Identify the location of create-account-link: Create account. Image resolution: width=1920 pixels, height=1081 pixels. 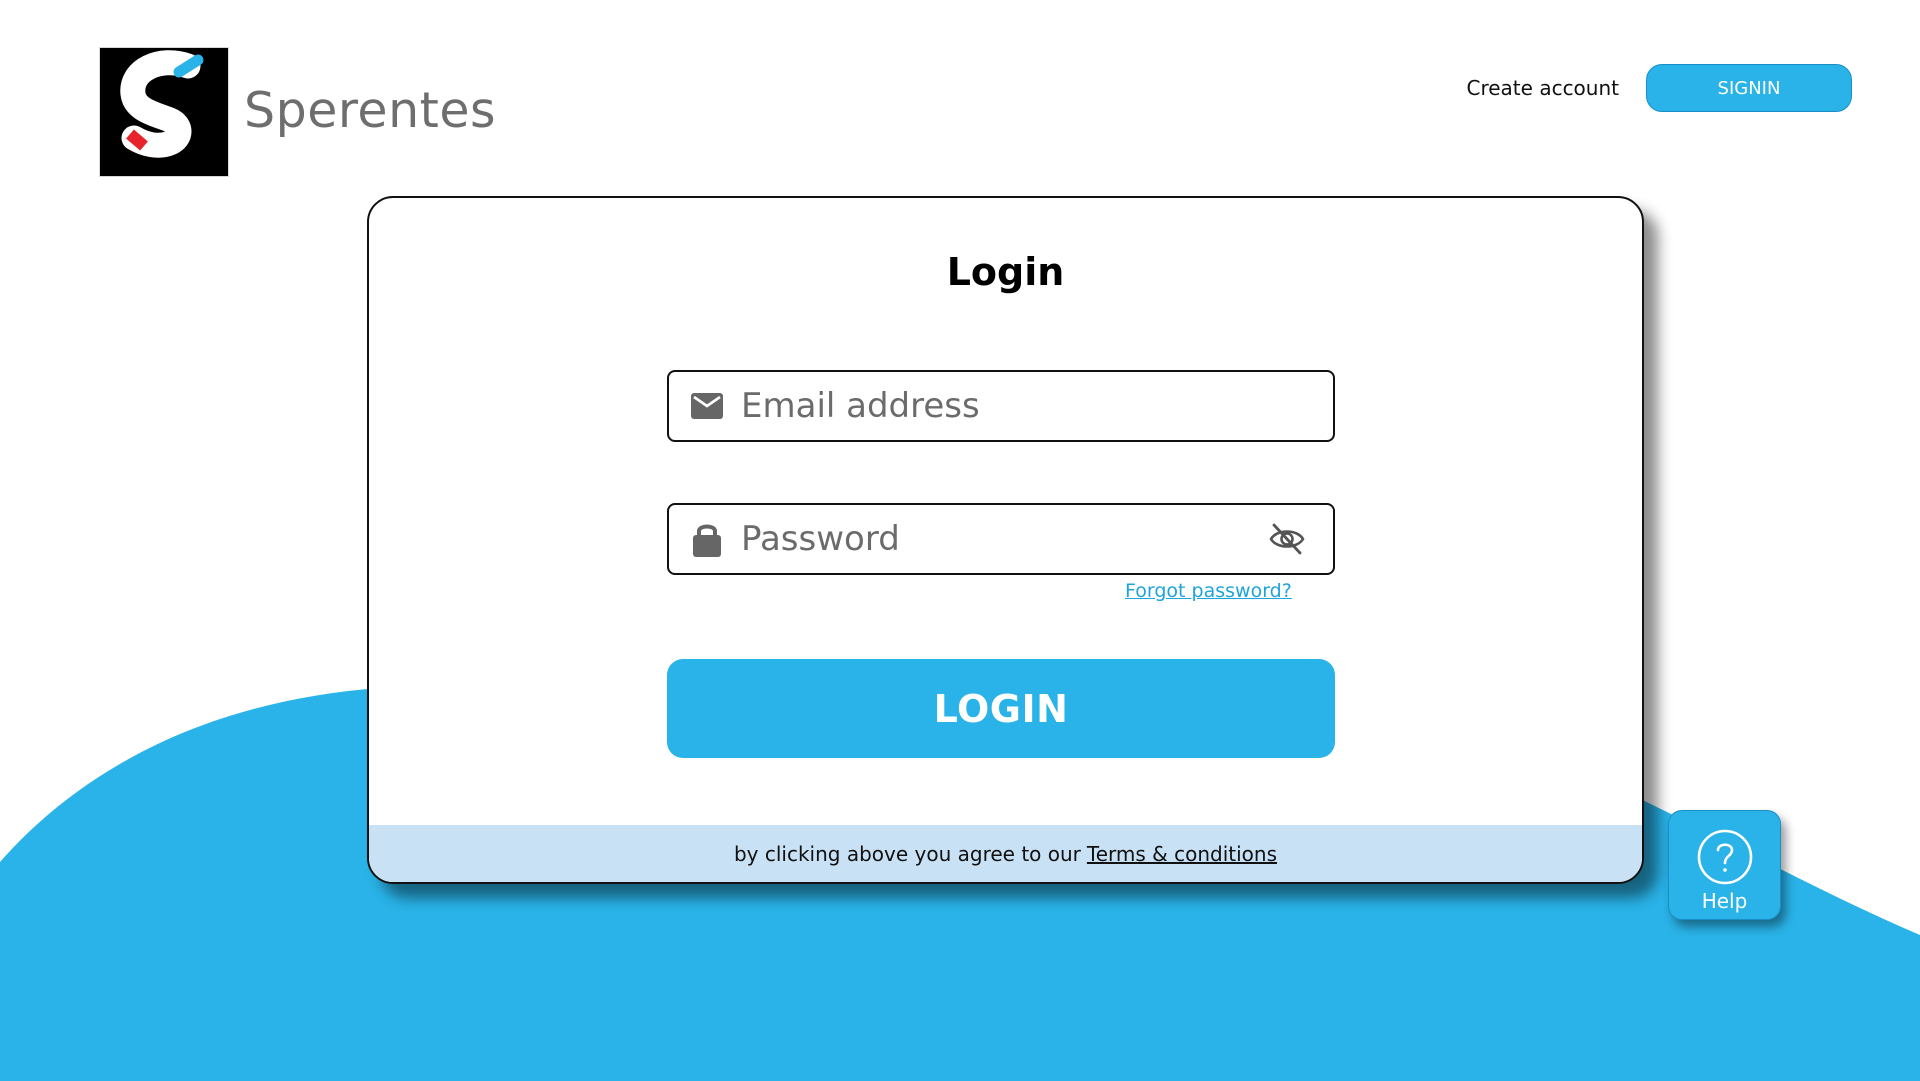
(1543, 88).